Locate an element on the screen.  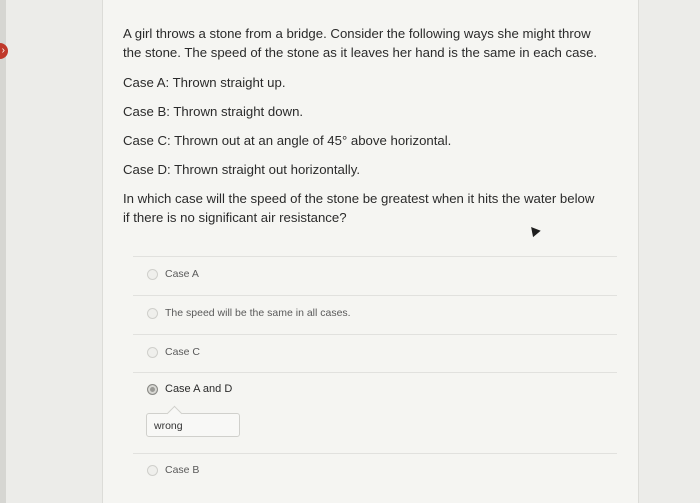
option-case-a-and-d: Case A and D is located at coordinates (189, 389).